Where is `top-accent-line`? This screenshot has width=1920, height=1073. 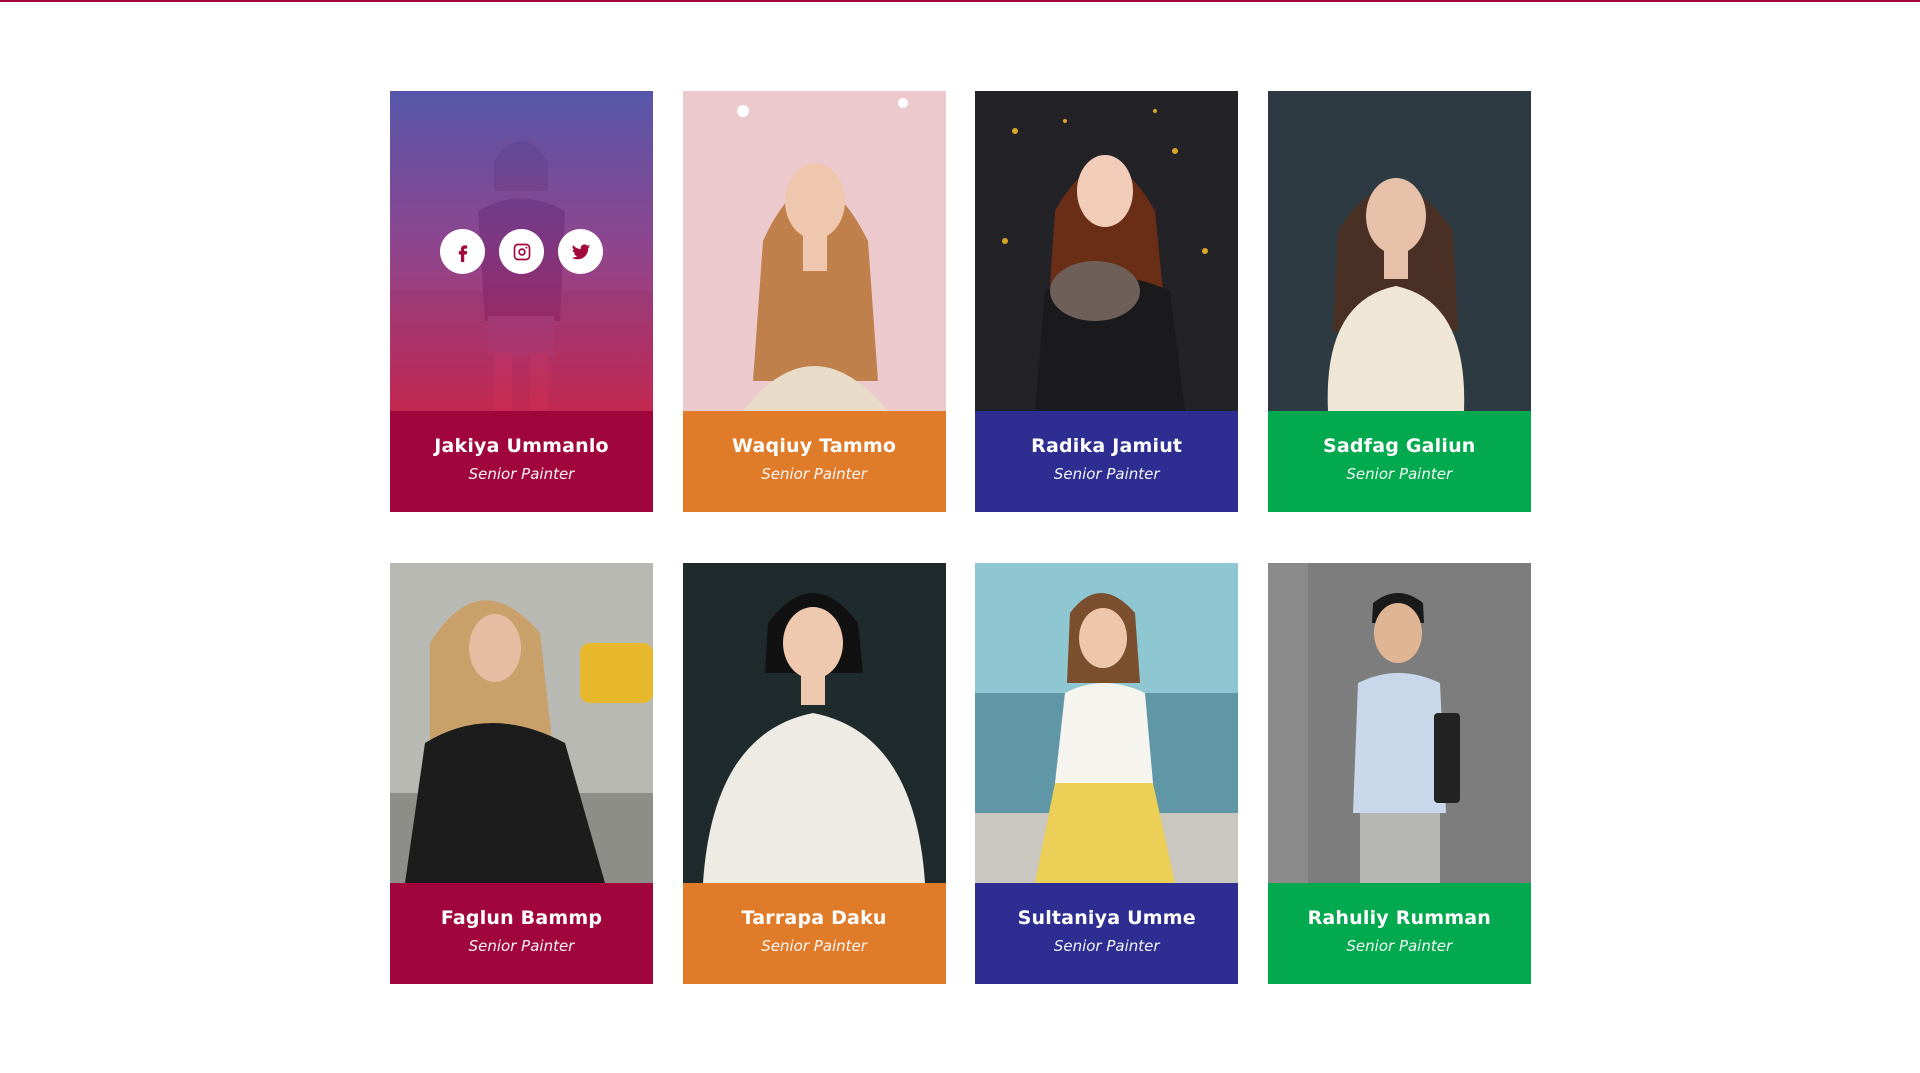 top-accent-line is located at coordinates (960, 1).